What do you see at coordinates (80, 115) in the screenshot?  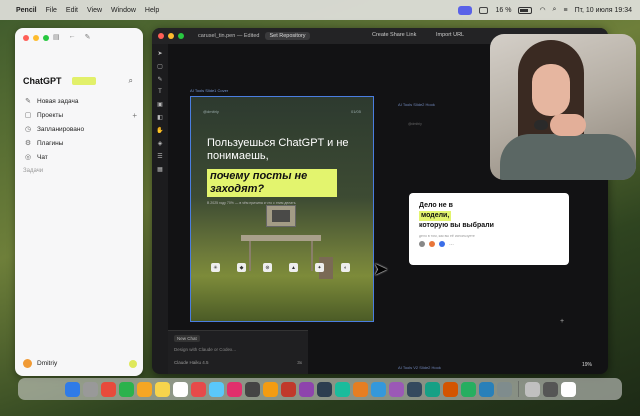 I see `sidebar-item-projects: ▢ Проекты +` at bounding box center [80, 115].